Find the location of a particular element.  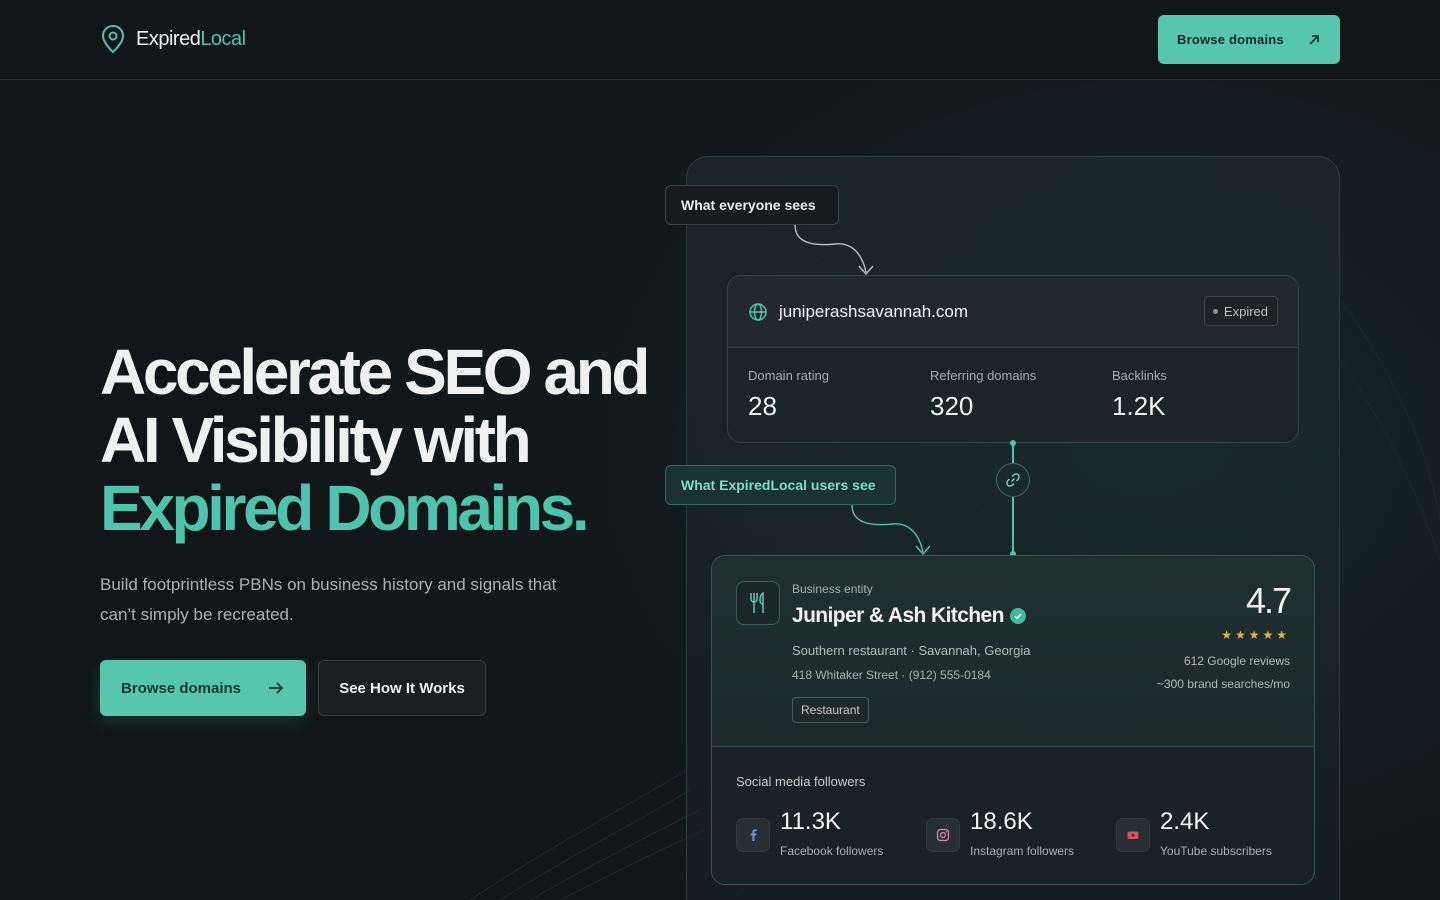

metric-label: Referring domains is located at coordinates (983, 375).